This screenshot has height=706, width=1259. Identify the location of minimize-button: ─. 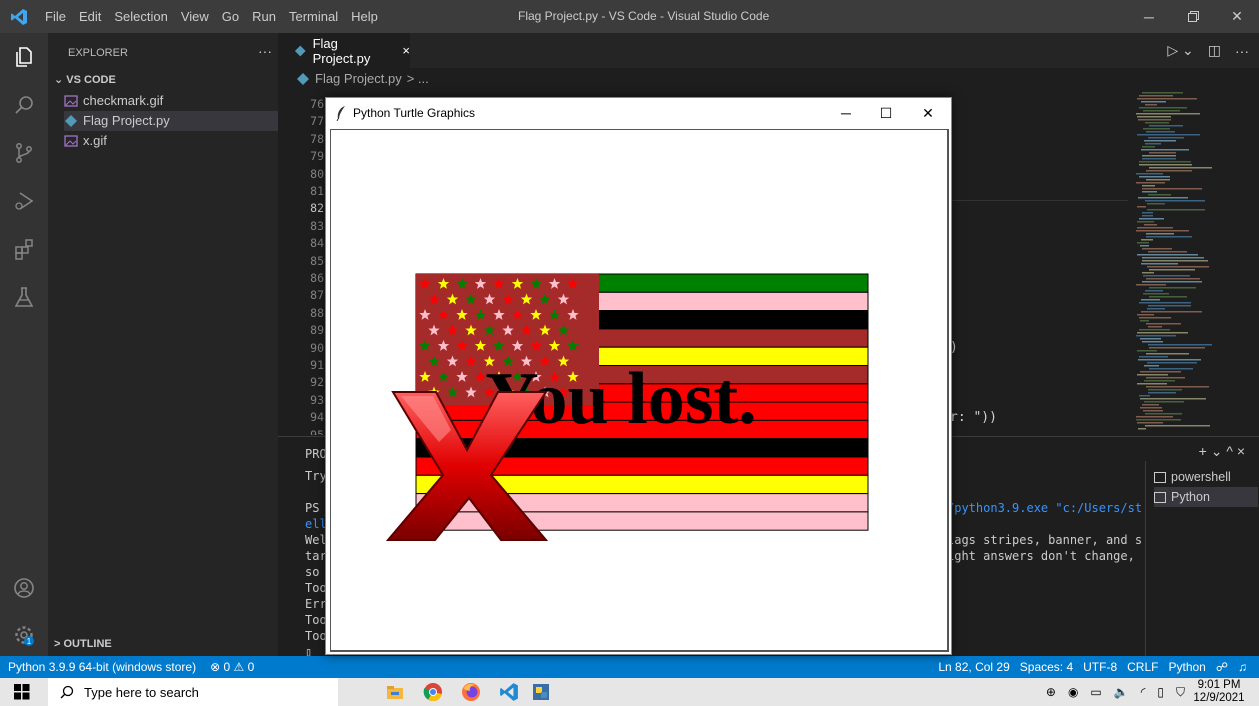
(1149, 16).